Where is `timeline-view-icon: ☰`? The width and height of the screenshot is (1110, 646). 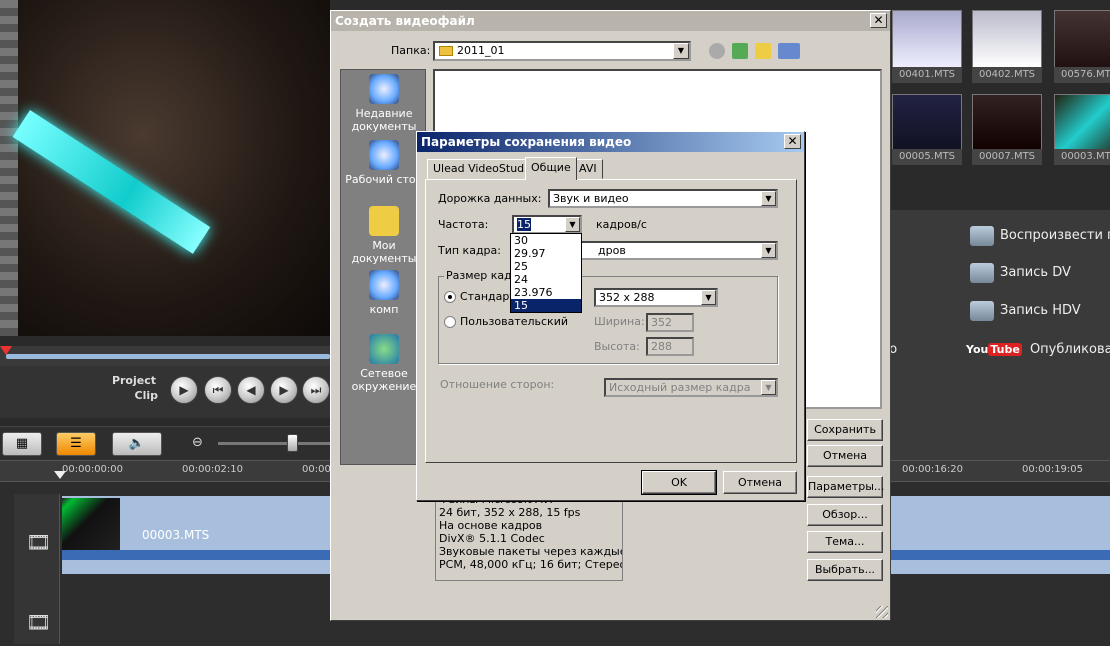
timeline-view-icon: ☰ is located at coordinates (76, 444).